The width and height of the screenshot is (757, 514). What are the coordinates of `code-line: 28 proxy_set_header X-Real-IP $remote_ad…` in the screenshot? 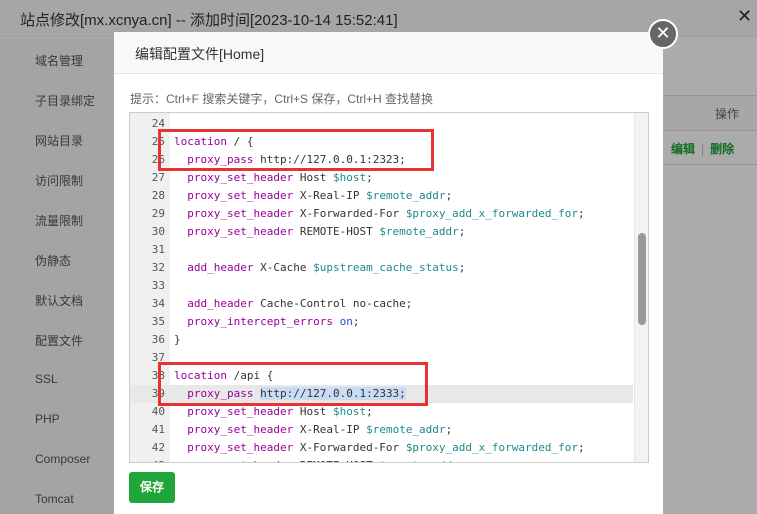 It's located at (381, 196).